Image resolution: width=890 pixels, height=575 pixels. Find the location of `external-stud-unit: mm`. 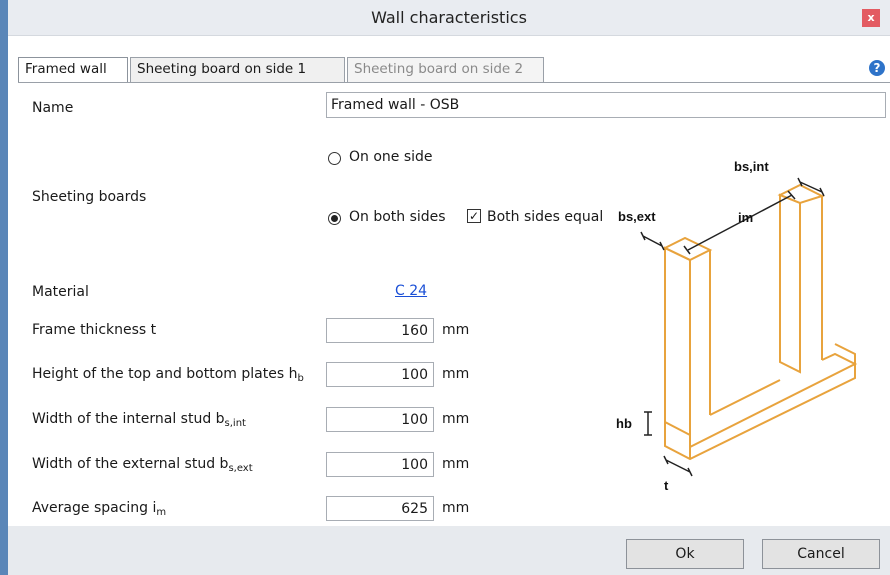

external-stud-unit: mm is located at coordinates (456, 464).